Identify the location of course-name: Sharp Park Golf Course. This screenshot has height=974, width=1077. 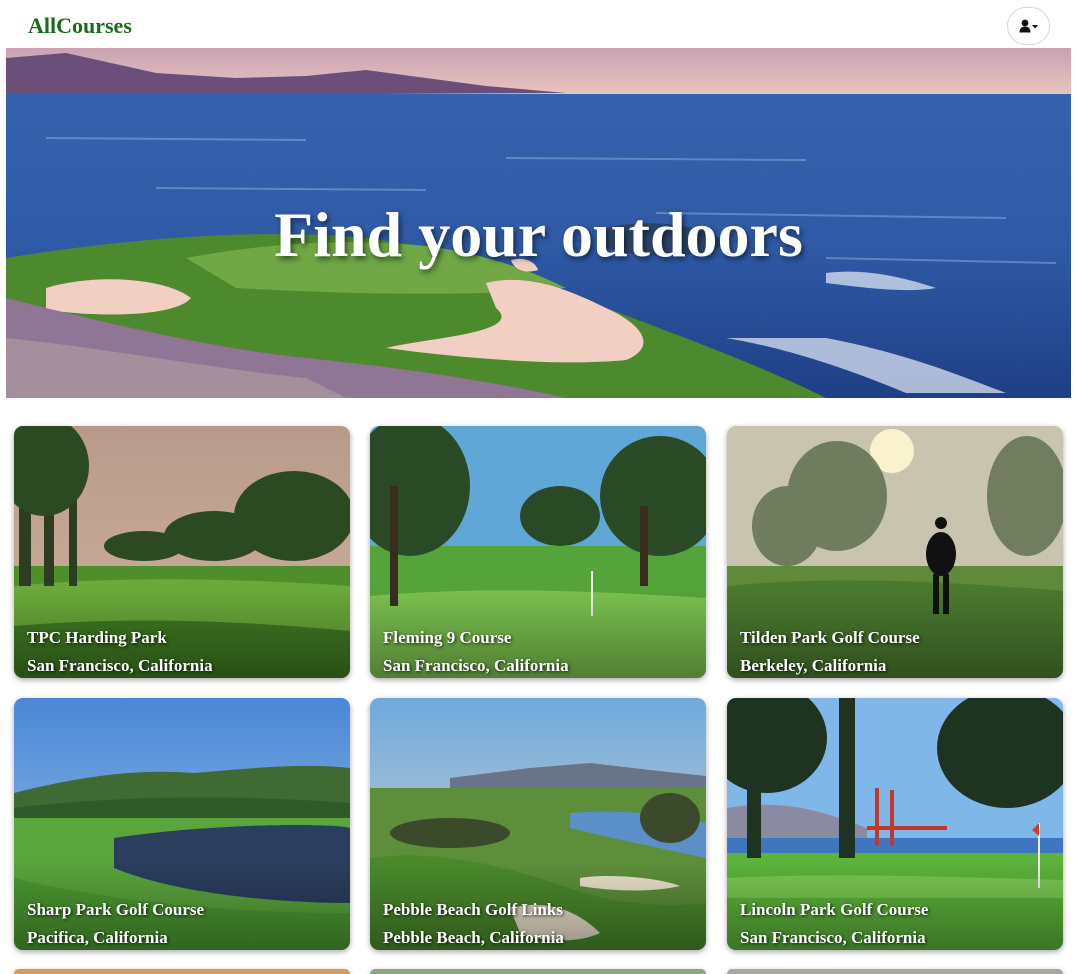
(116, 909).